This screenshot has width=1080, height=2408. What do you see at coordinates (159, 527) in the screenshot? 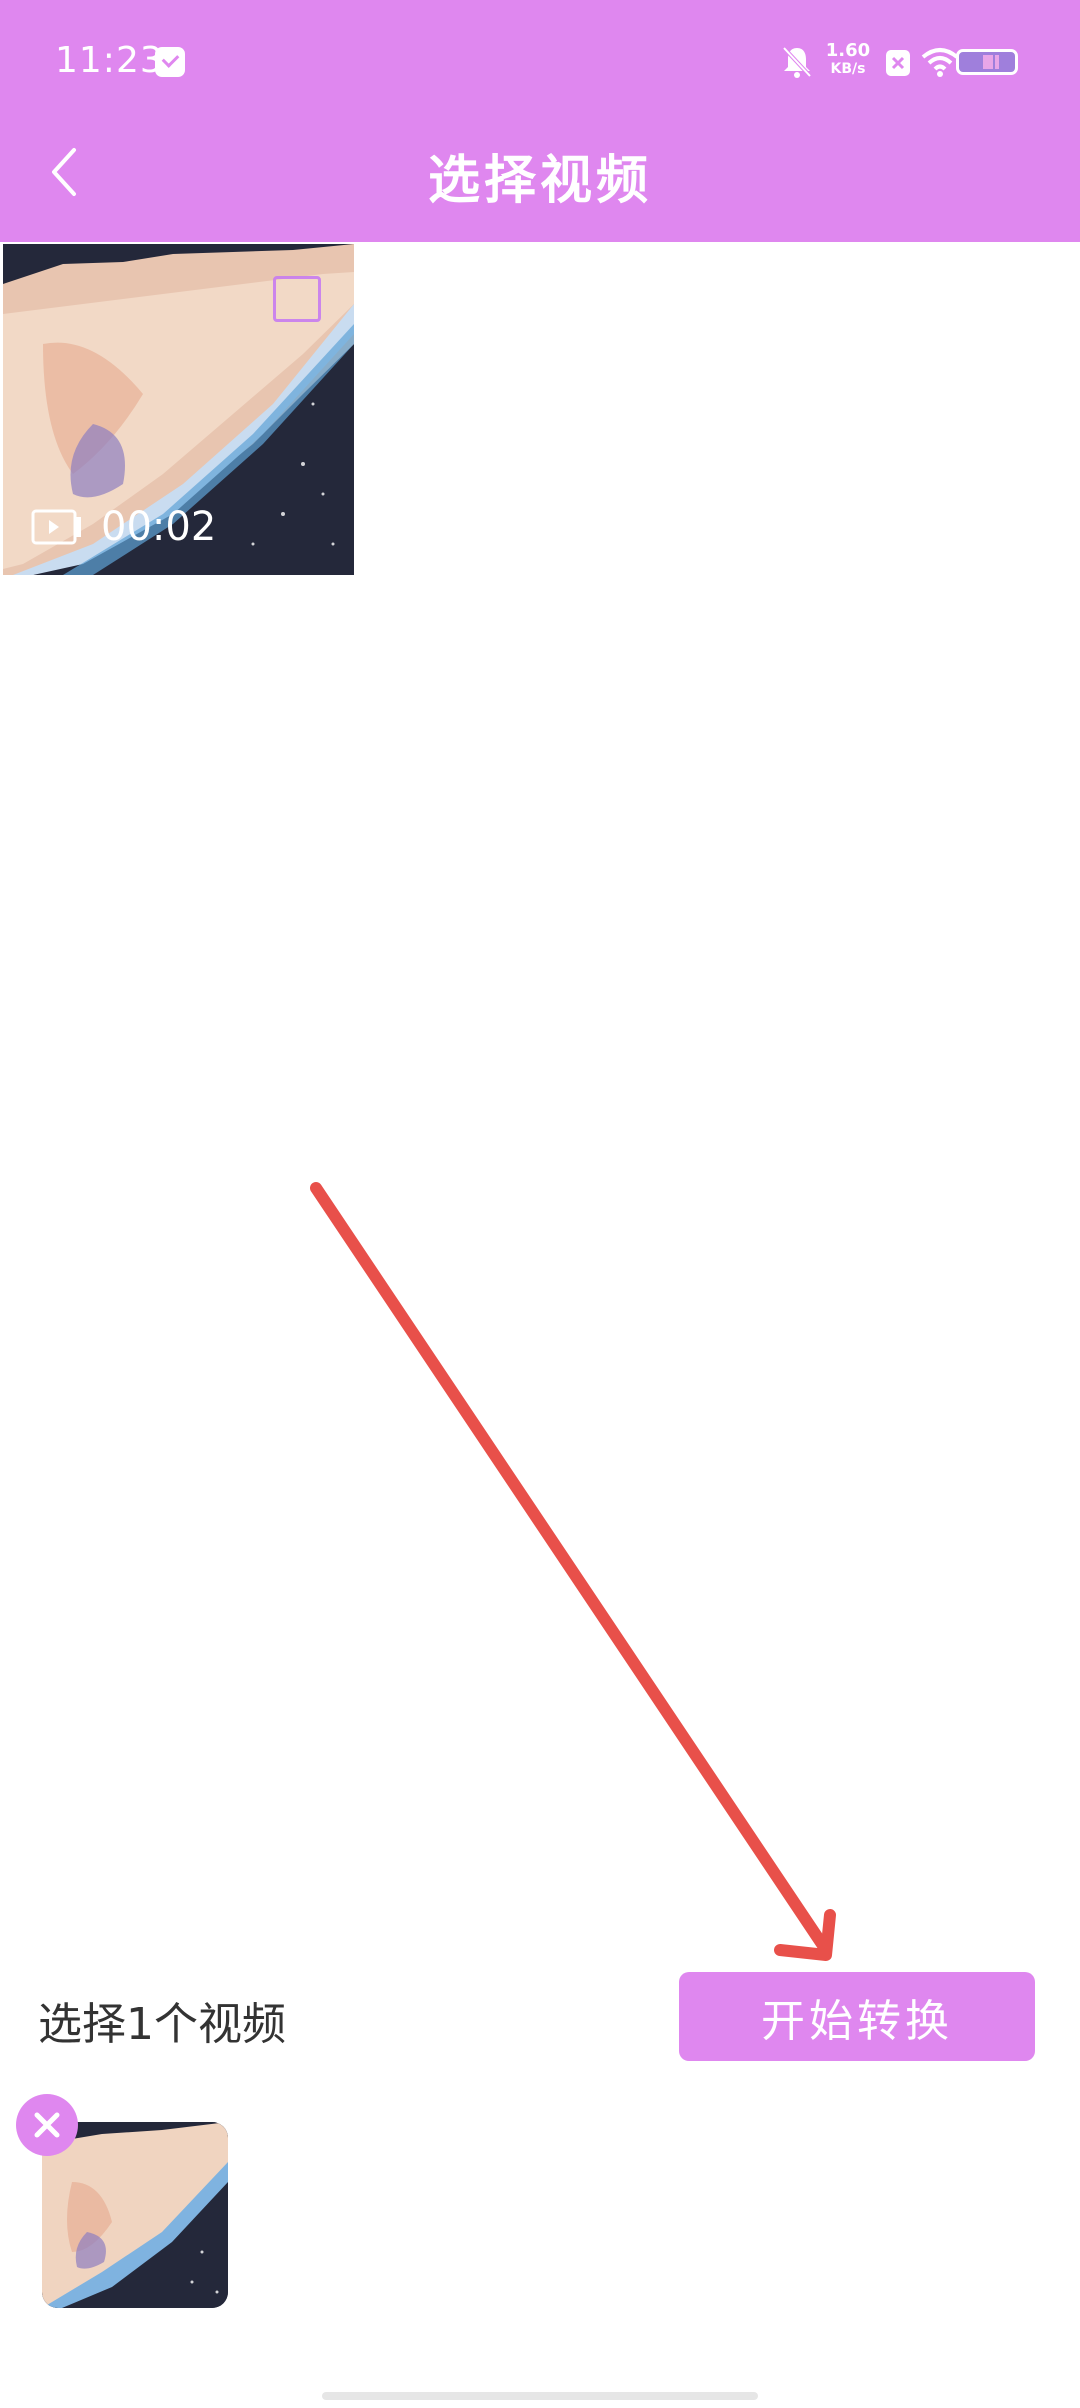
I see `duration-label: 00:02` at bounding box center [159, 527].